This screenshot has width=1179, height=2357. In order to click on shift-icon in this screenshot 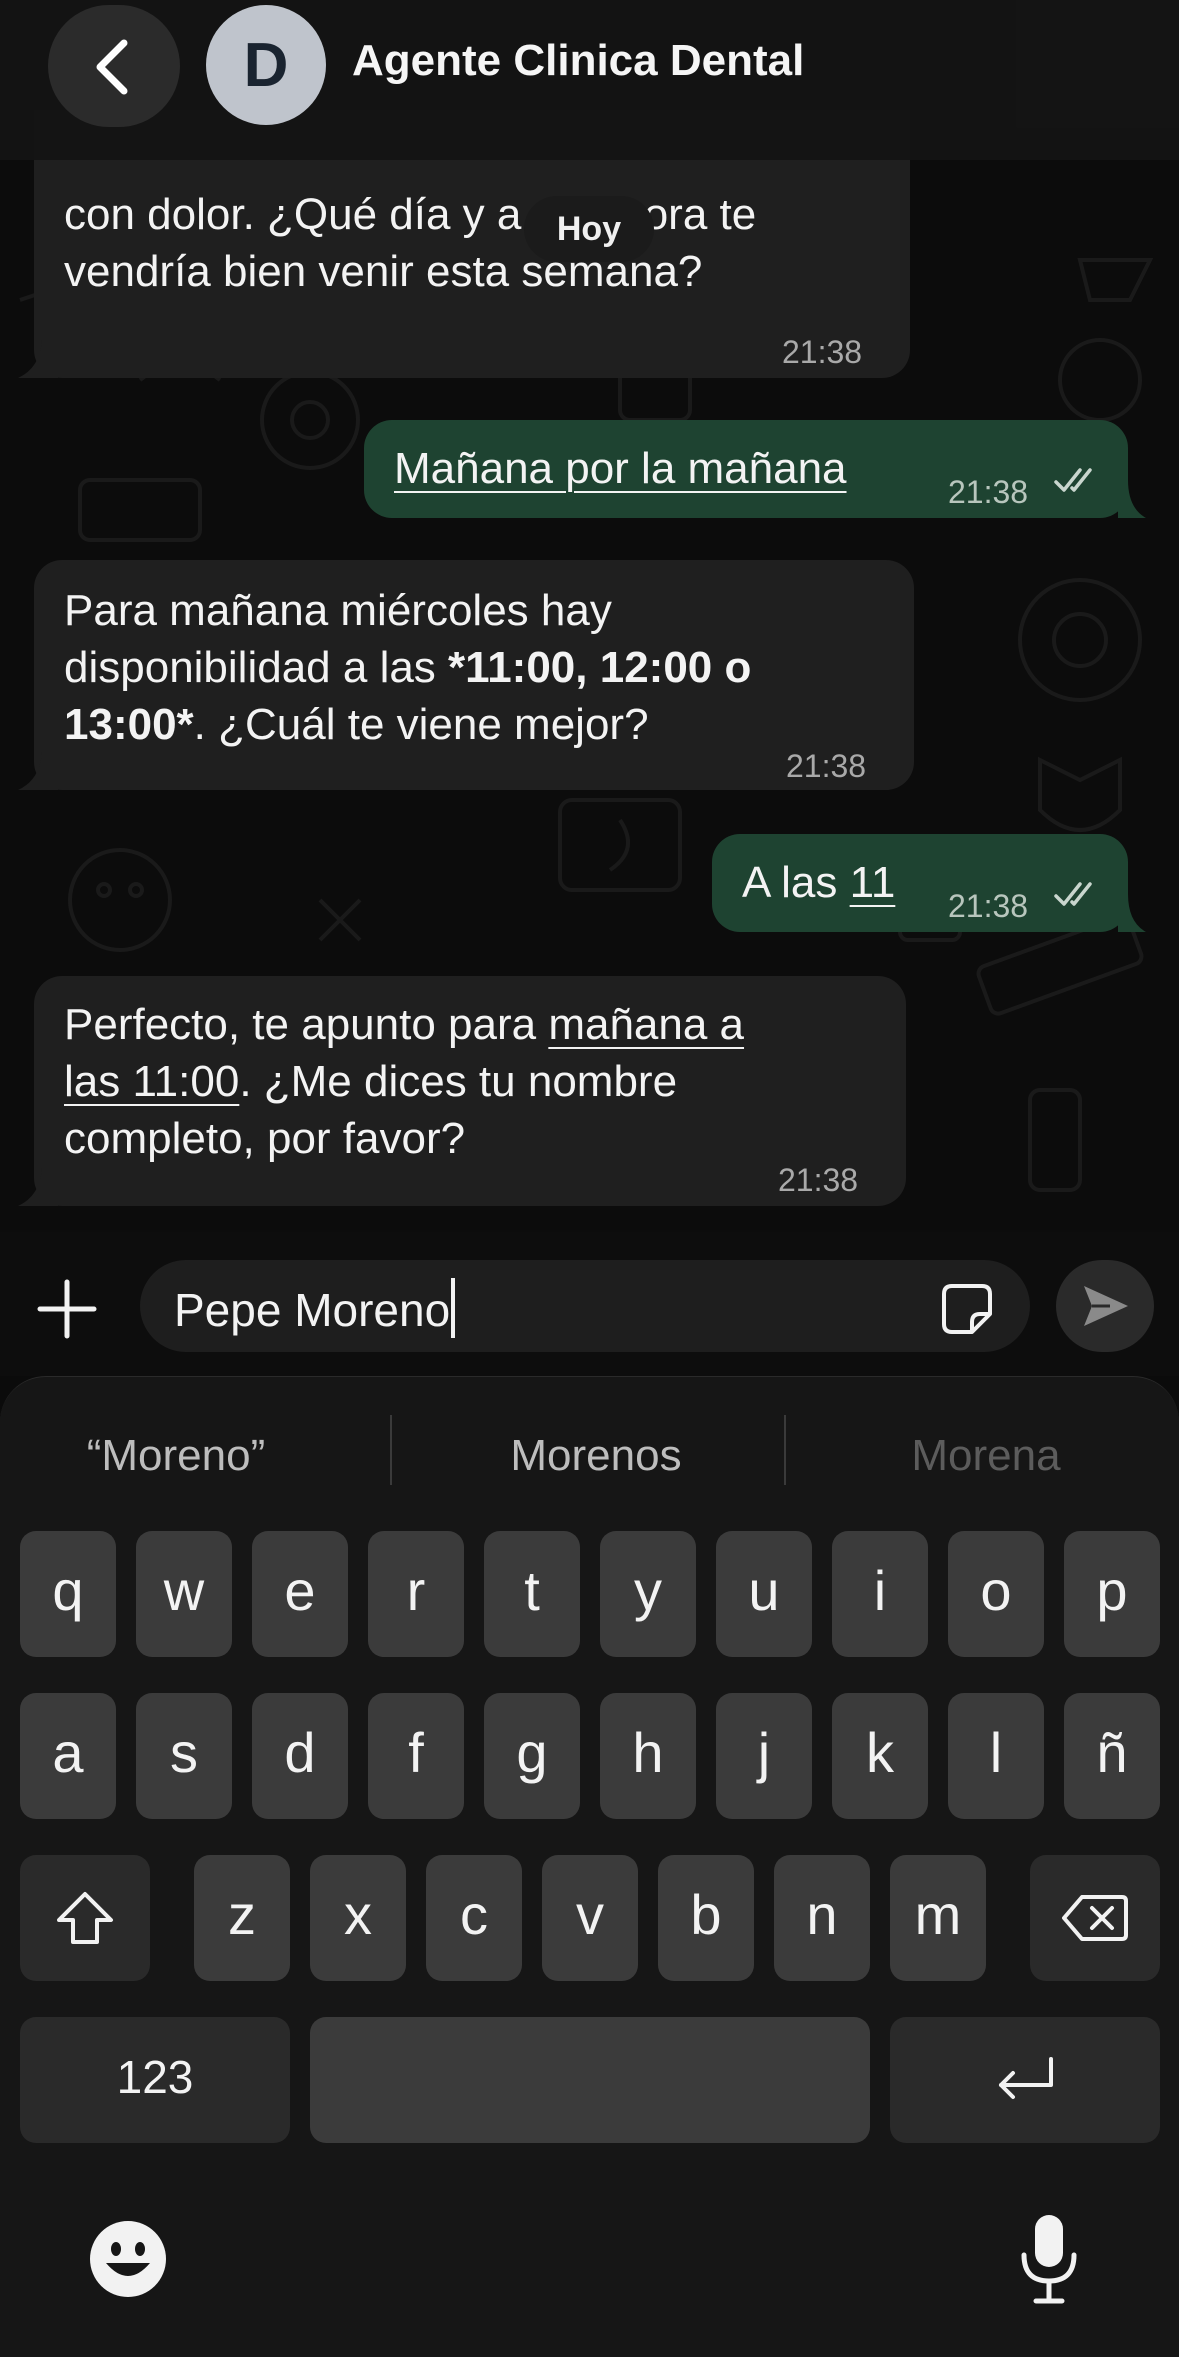, I will do `click(85, 1918)`.